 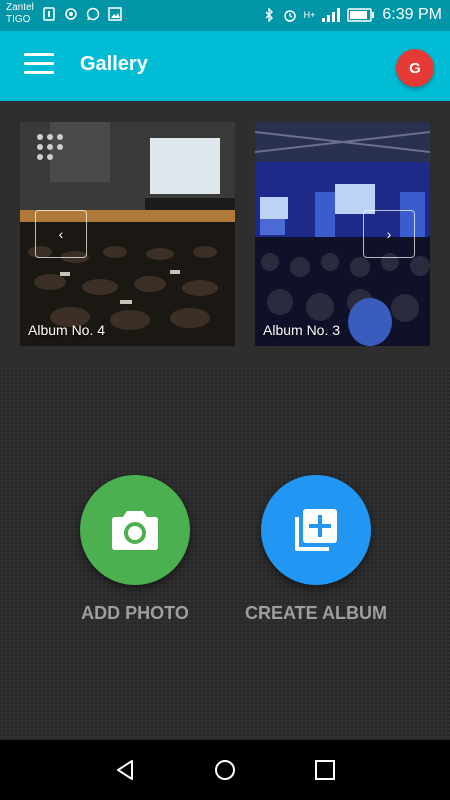 I want to click on camera-notify-icon, so click(x=71, y=14).